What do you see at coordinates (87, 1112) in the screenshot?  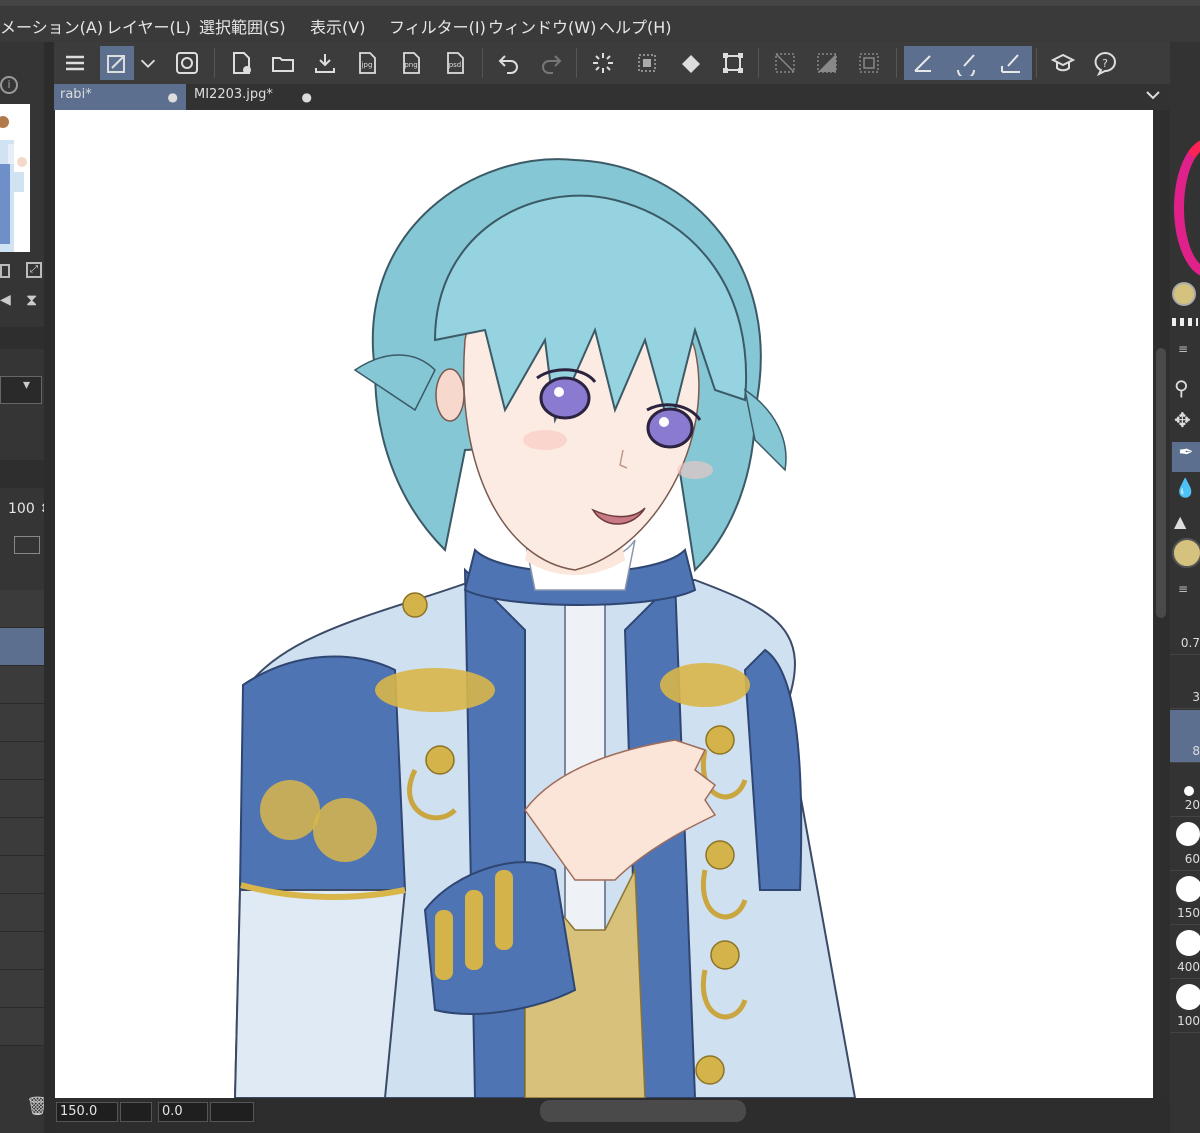 I see `zoom-field: 150.0` at bounding box center [87, 1112].